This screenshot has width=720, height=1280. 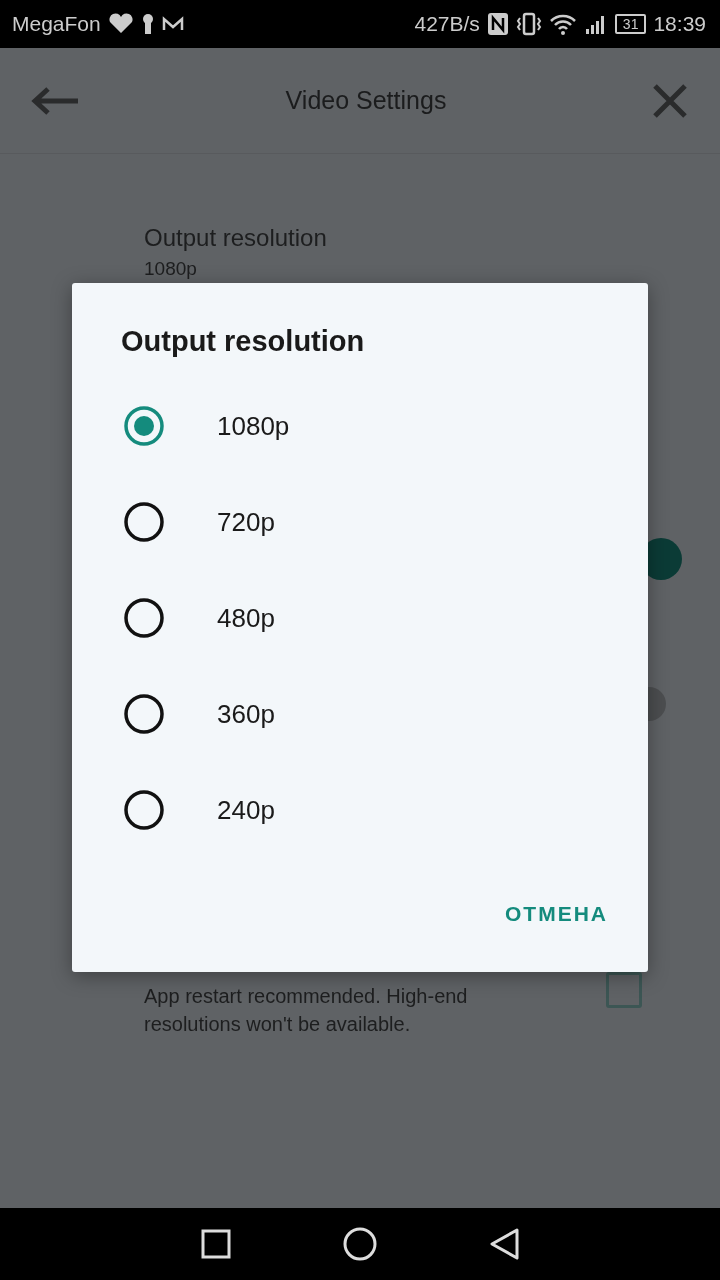 I want to click on recents-icon, so click(x=216, y=1244).